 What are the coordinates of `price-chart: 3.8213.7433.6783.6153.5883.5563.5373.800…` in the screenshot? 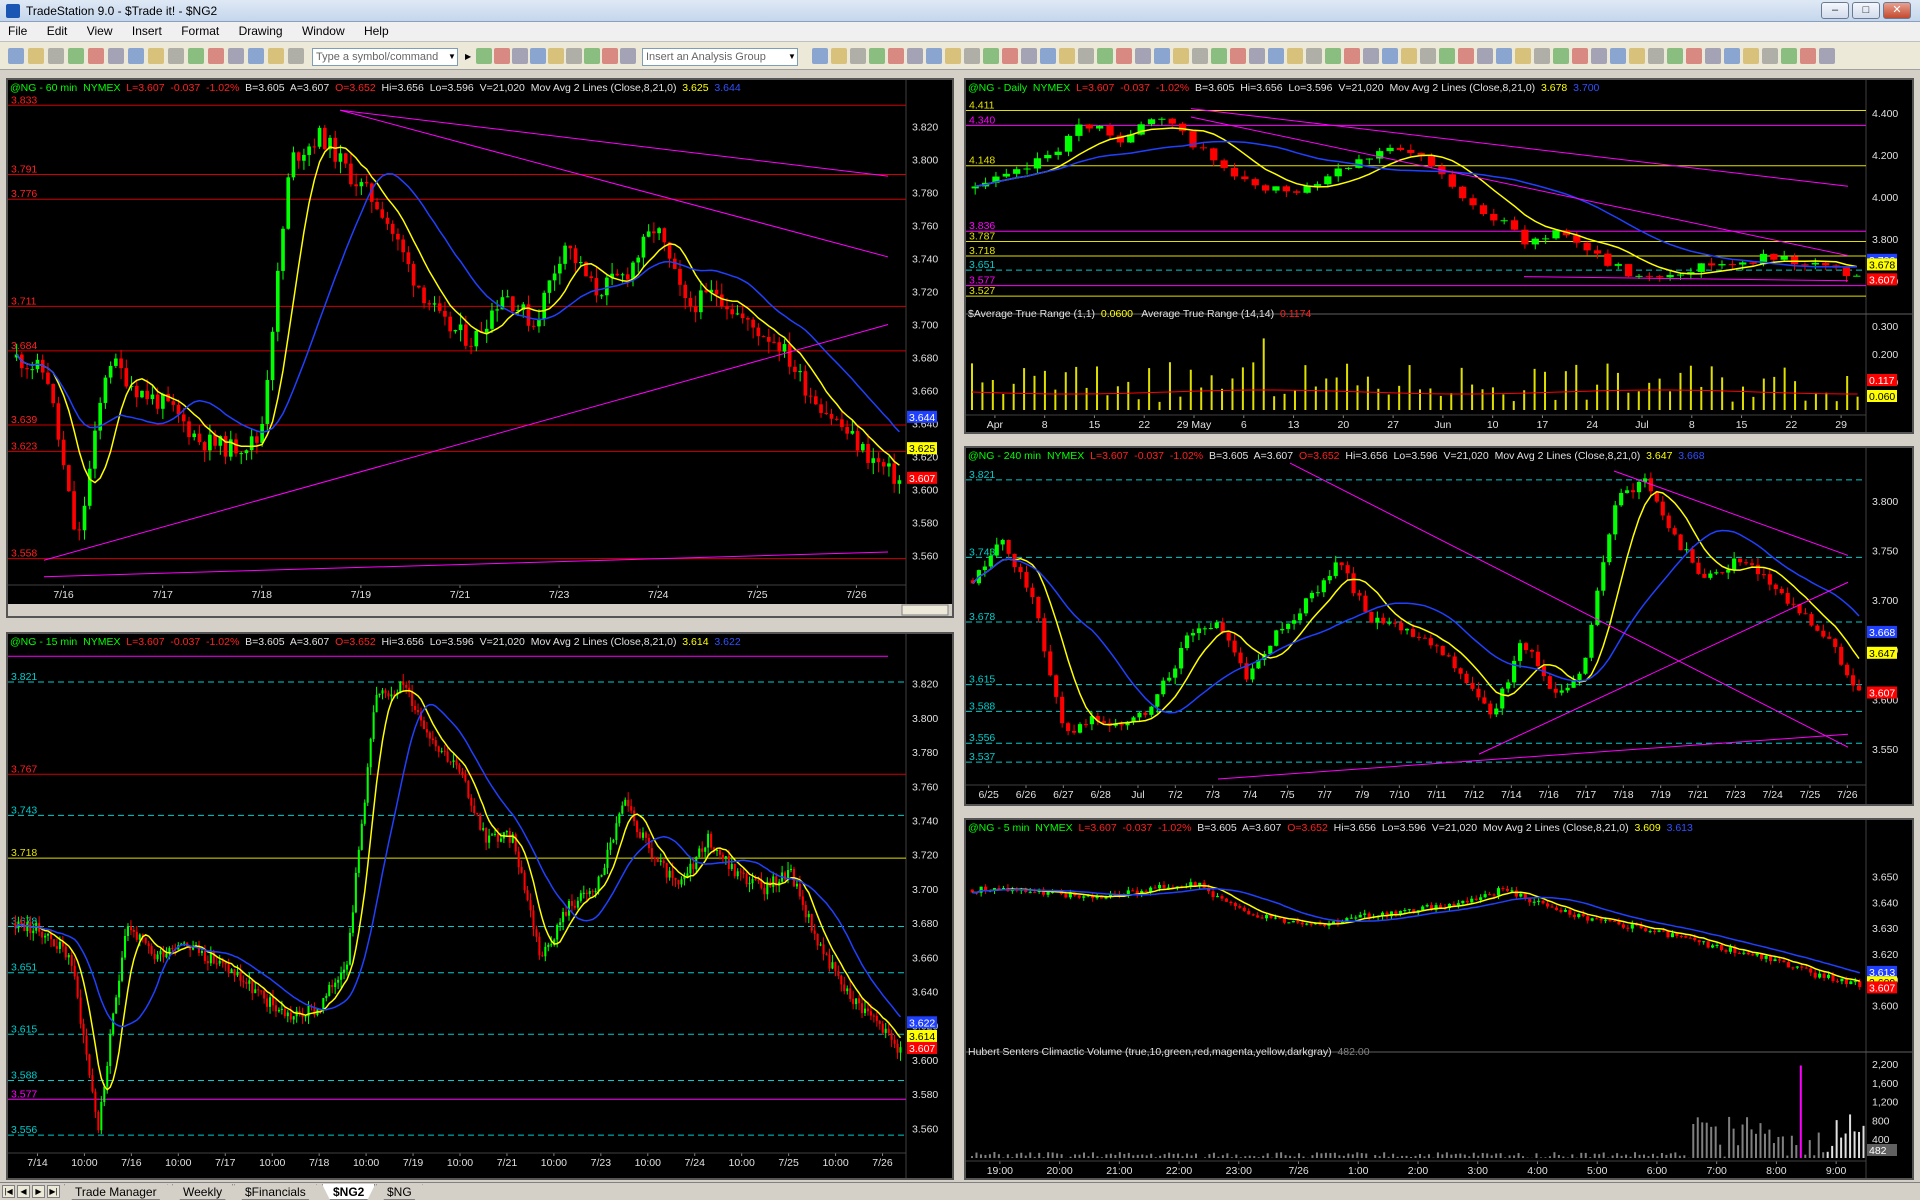 It's located at (1439, 626).